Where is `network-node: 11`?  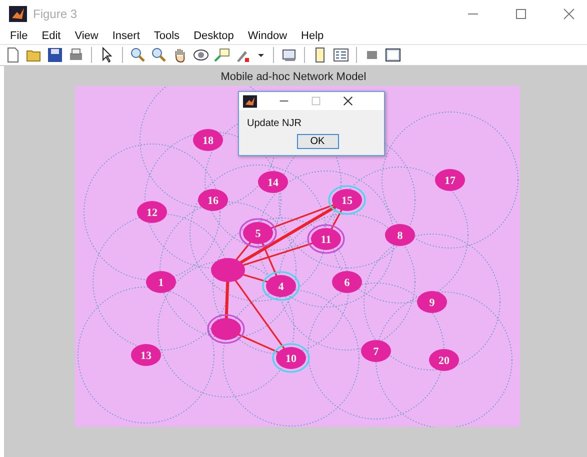 network-node: 11 is located at coordinates (326, 239).